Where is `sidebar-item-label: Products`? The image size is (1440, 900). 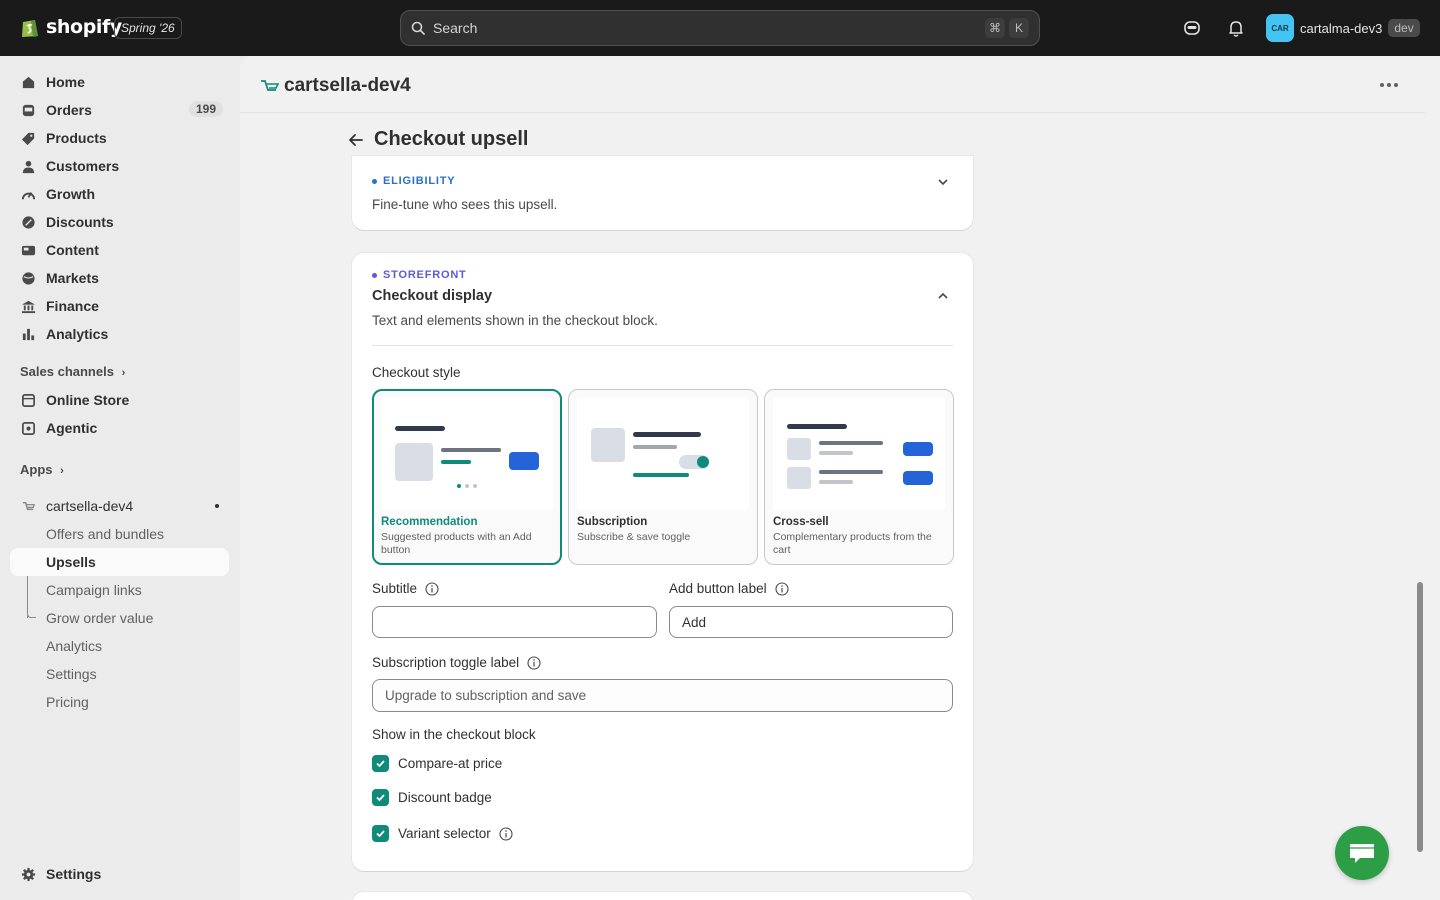
sidebar-item-label: Products is located at coordinates (76, 138).